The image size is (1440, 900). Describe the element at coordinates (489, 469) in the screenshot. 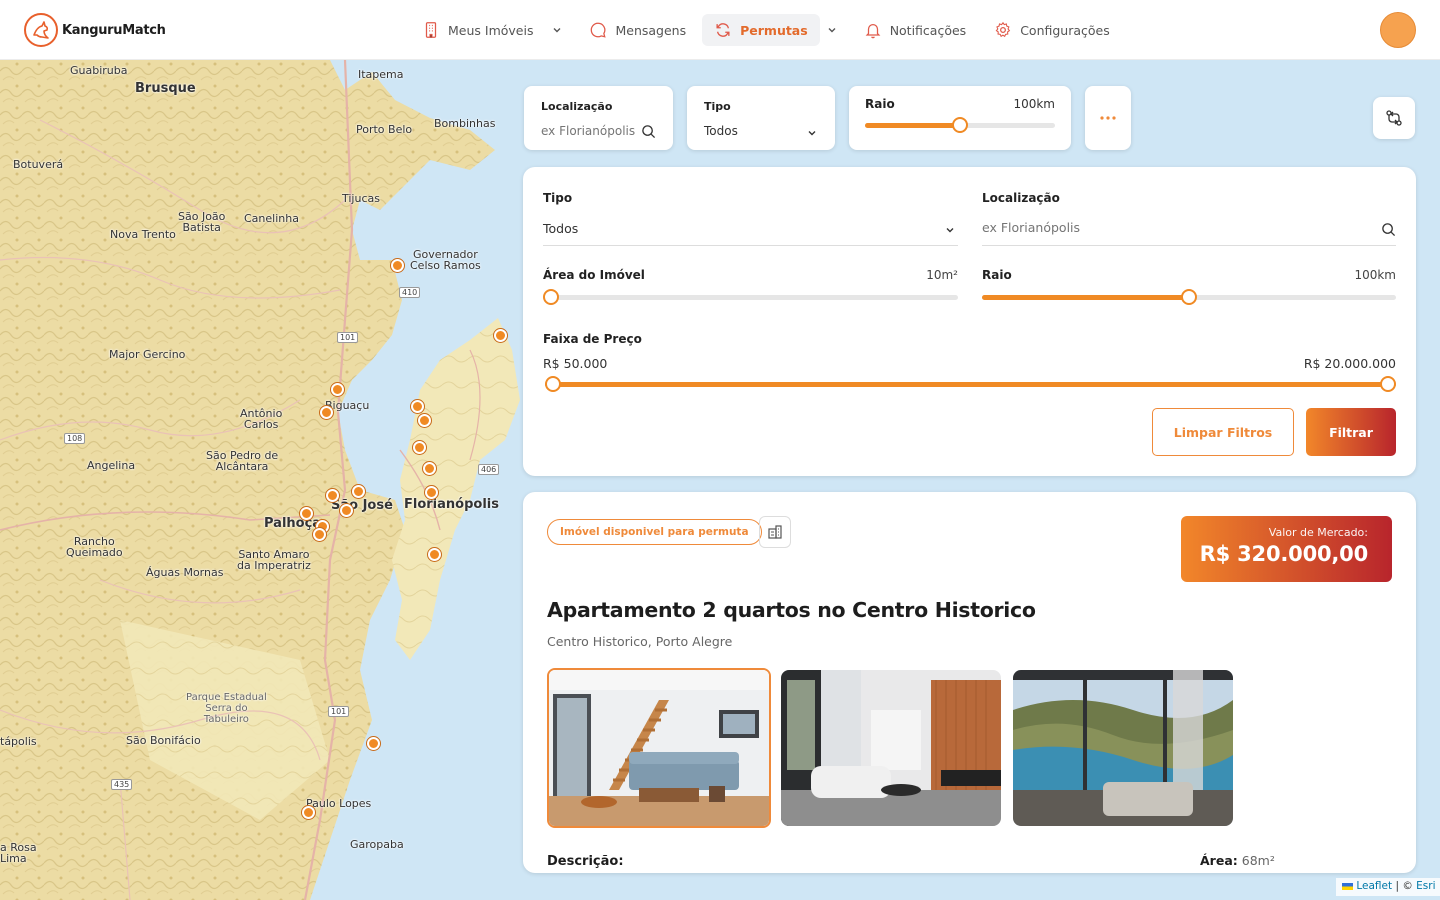

I see `road-shield: 406` at that location.